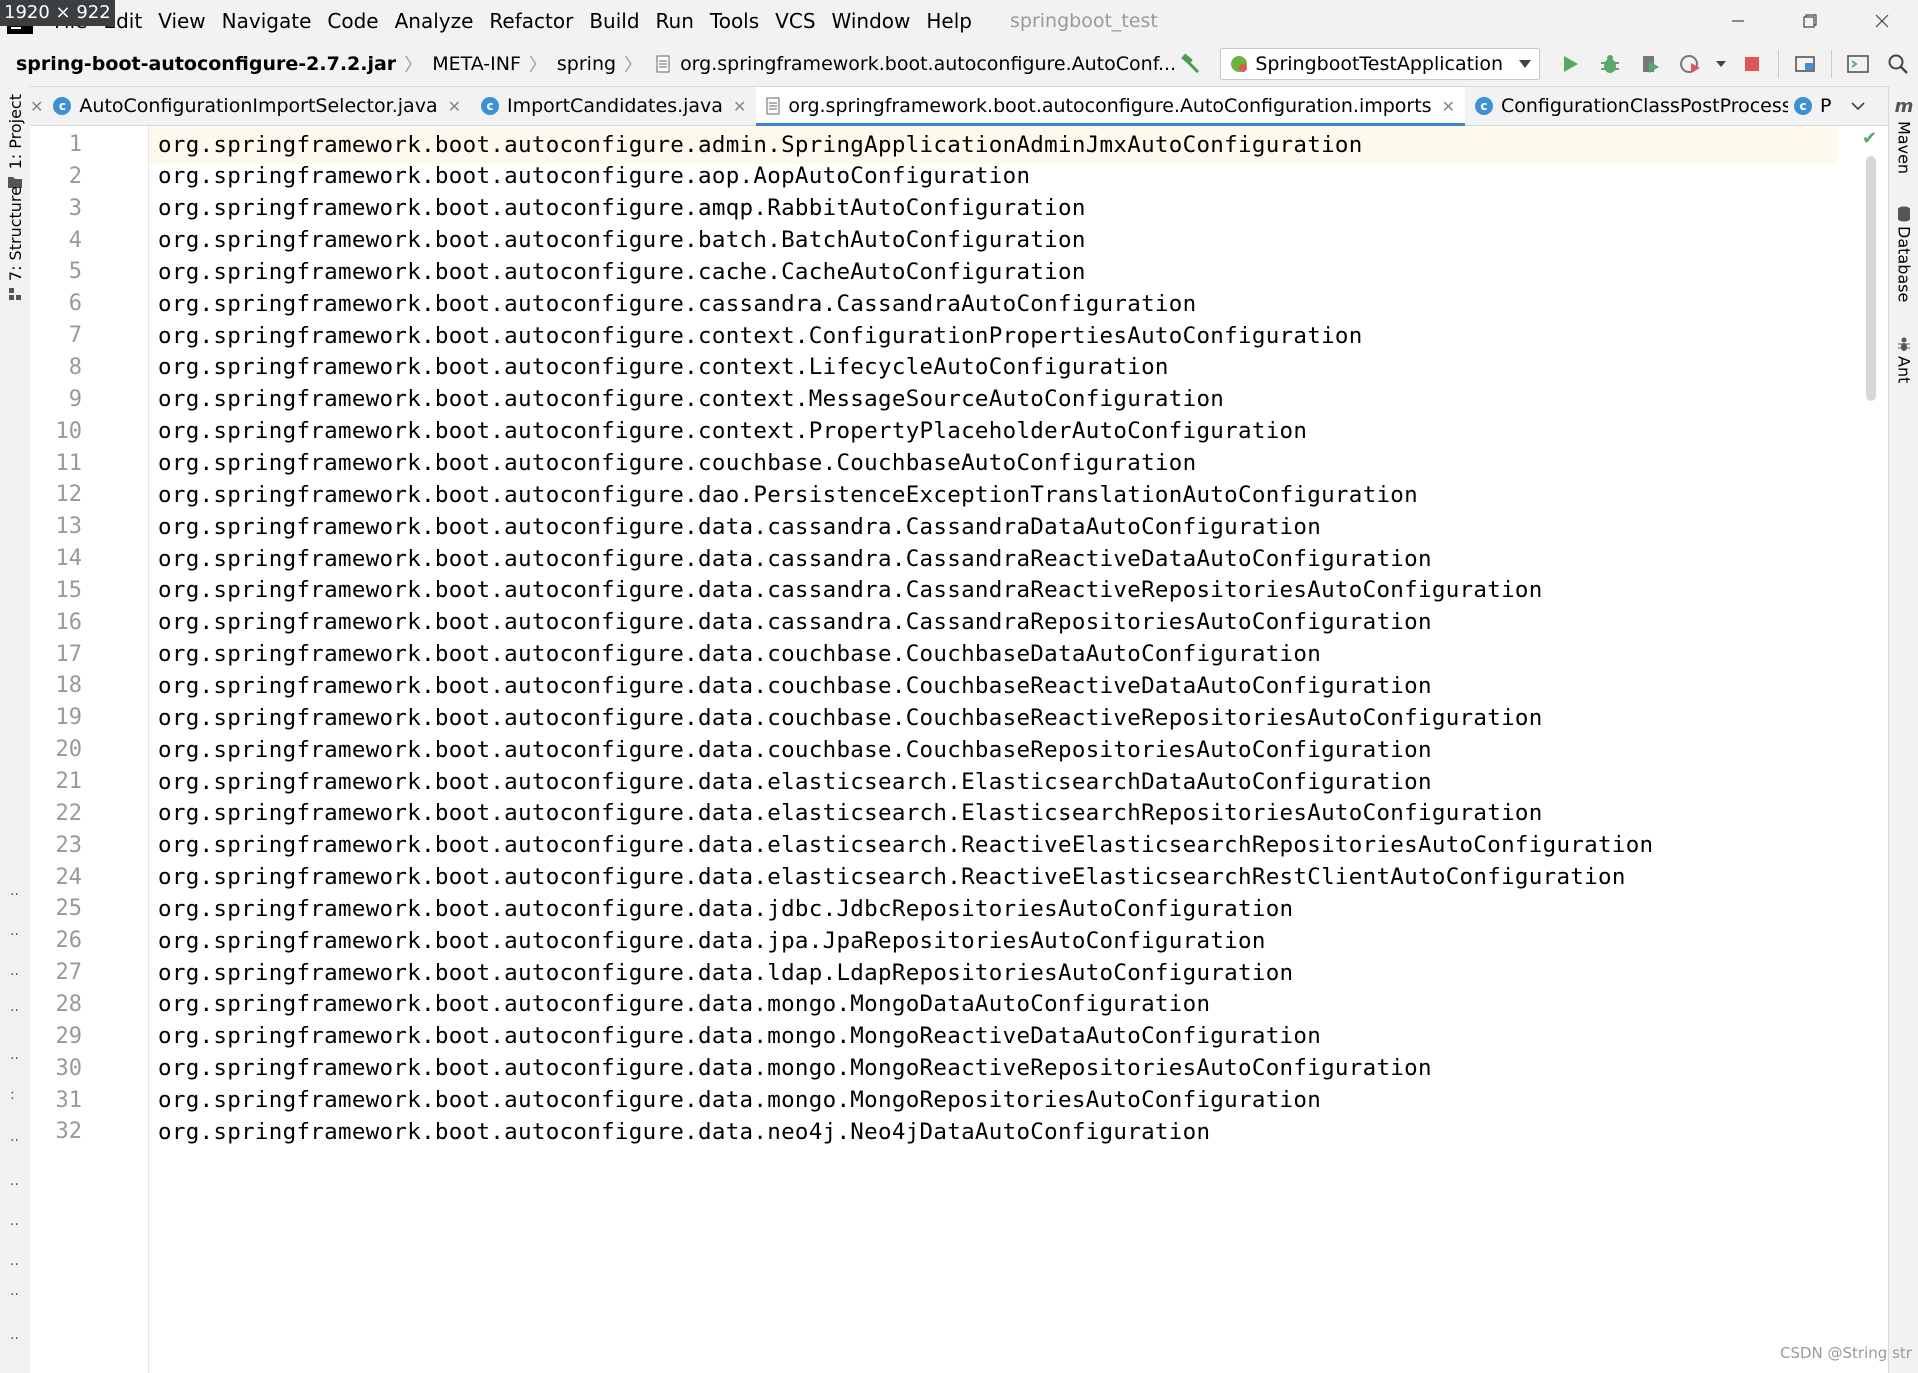 The height and width of the screenshot is (1373, 1918). I want to click on line-number: 14, so click(69, 559).